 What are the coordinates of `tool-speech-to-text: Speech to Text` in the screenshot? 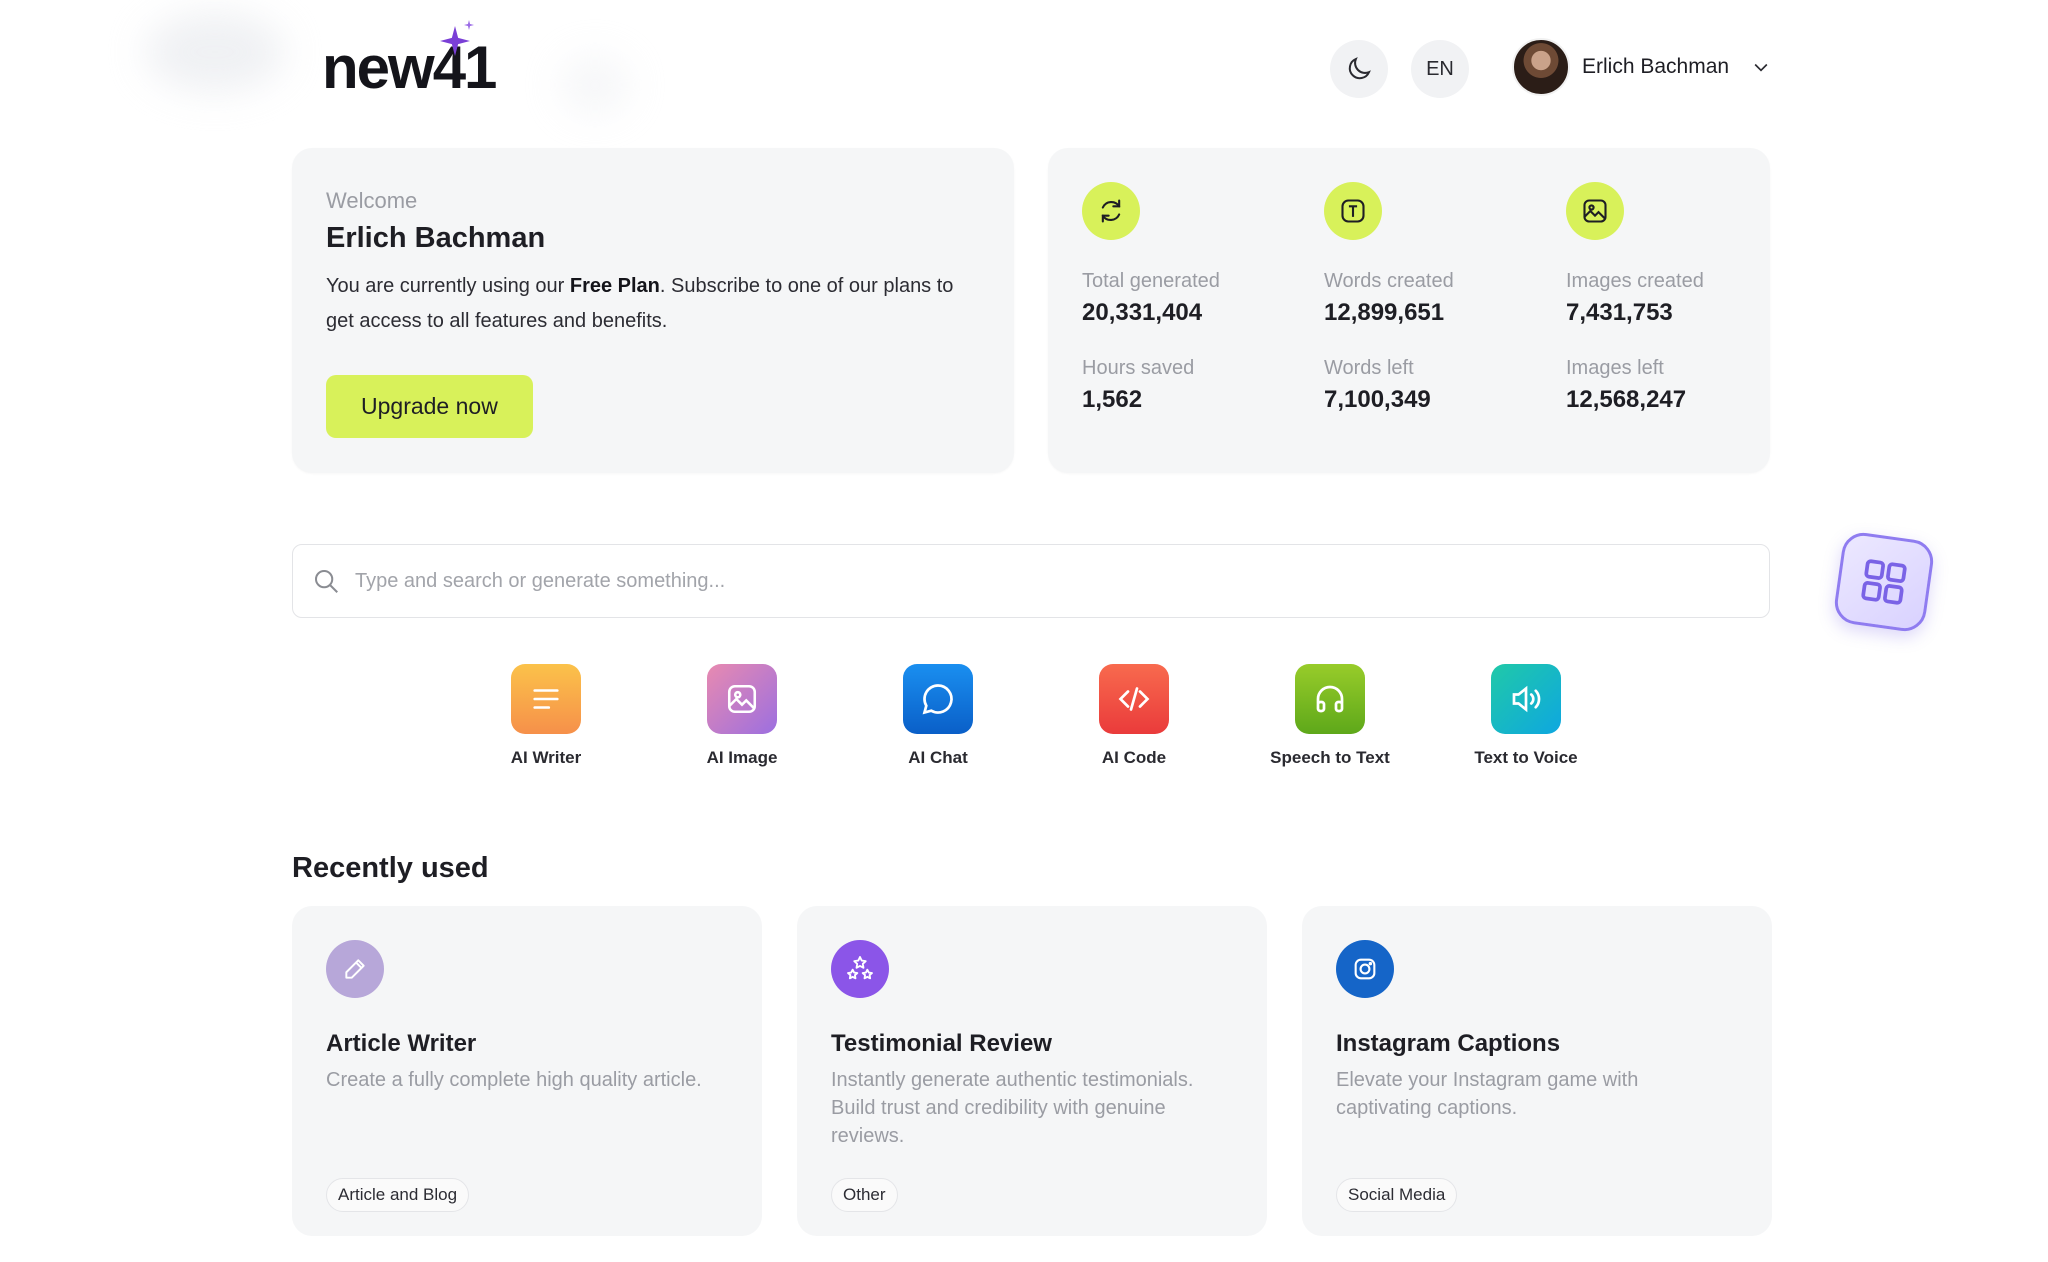 It's located at (1330, 716).